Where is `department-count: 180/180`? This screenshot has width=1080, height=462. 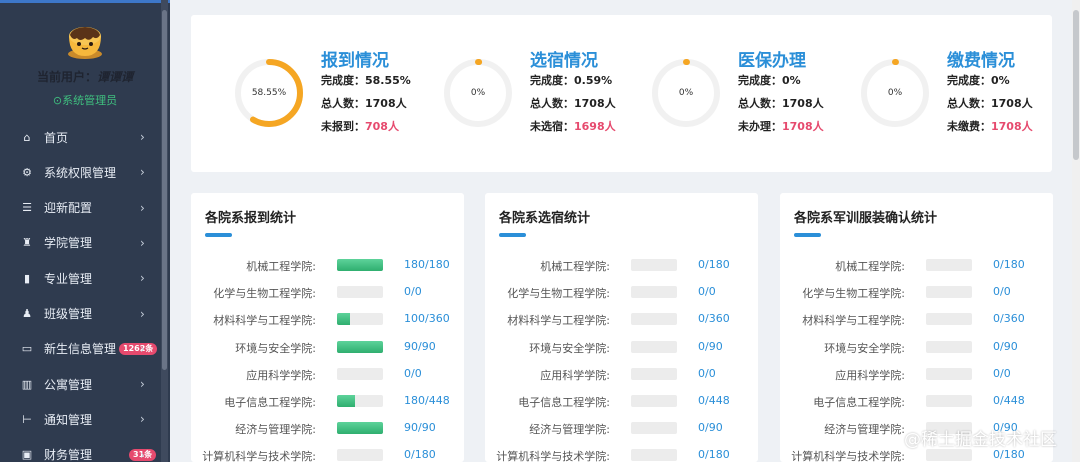 department-count: 180/180 is located at coordinates (427, 264).